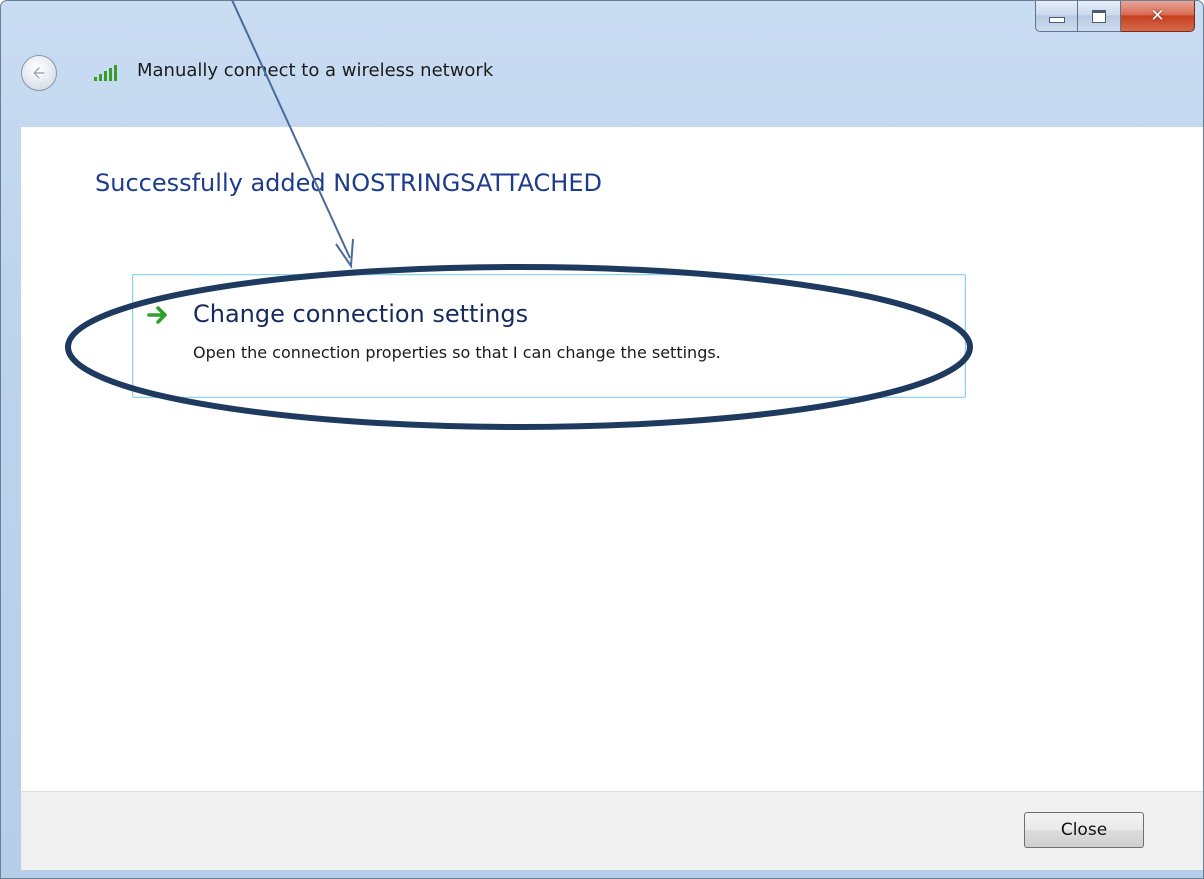 The width and height of the screenshot is (1204, 879). Describe the element at coordinates (157, 315) in the screenshot. I see `green-arrow-icon` at that location.